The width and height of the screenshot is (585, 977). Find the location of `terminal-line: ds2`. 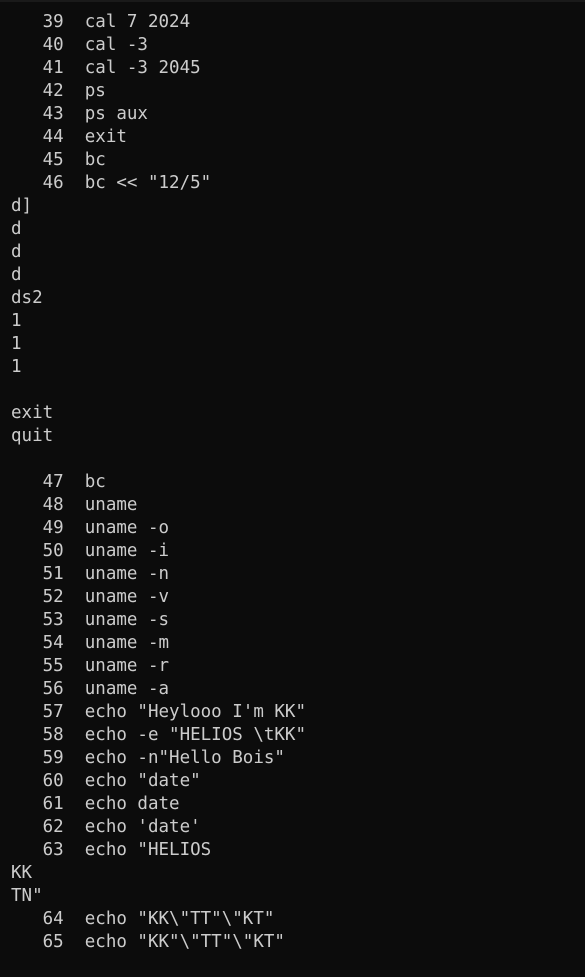

terminal-line: ds2 is located at coordinates (27, 298).